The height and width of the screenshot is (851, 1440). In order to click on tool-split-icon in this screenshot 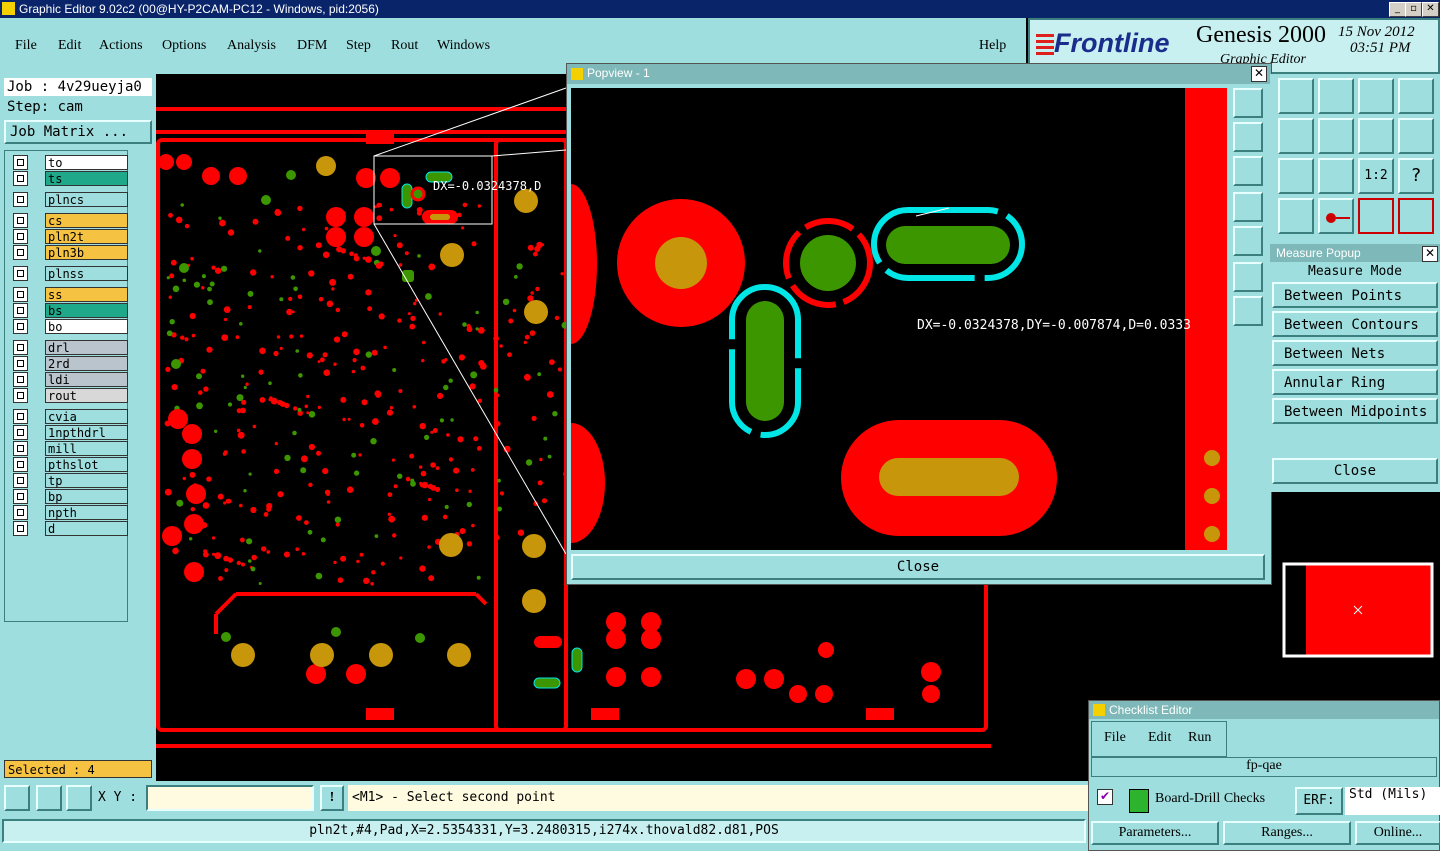, I will do `click(1416, 96)`.